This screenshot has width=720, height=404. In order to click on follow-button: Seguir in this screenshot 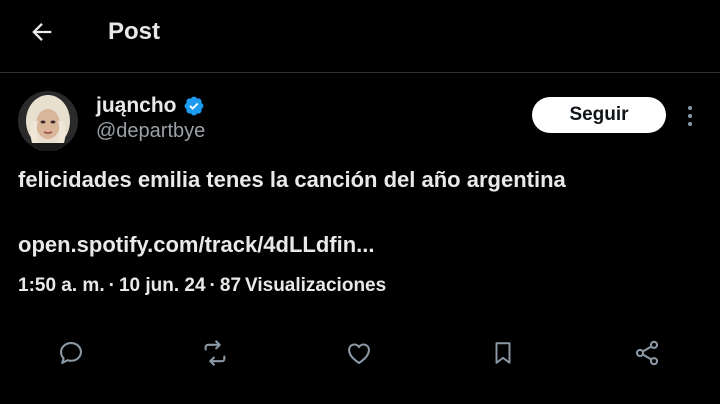, I will do `click(599, 115)`.